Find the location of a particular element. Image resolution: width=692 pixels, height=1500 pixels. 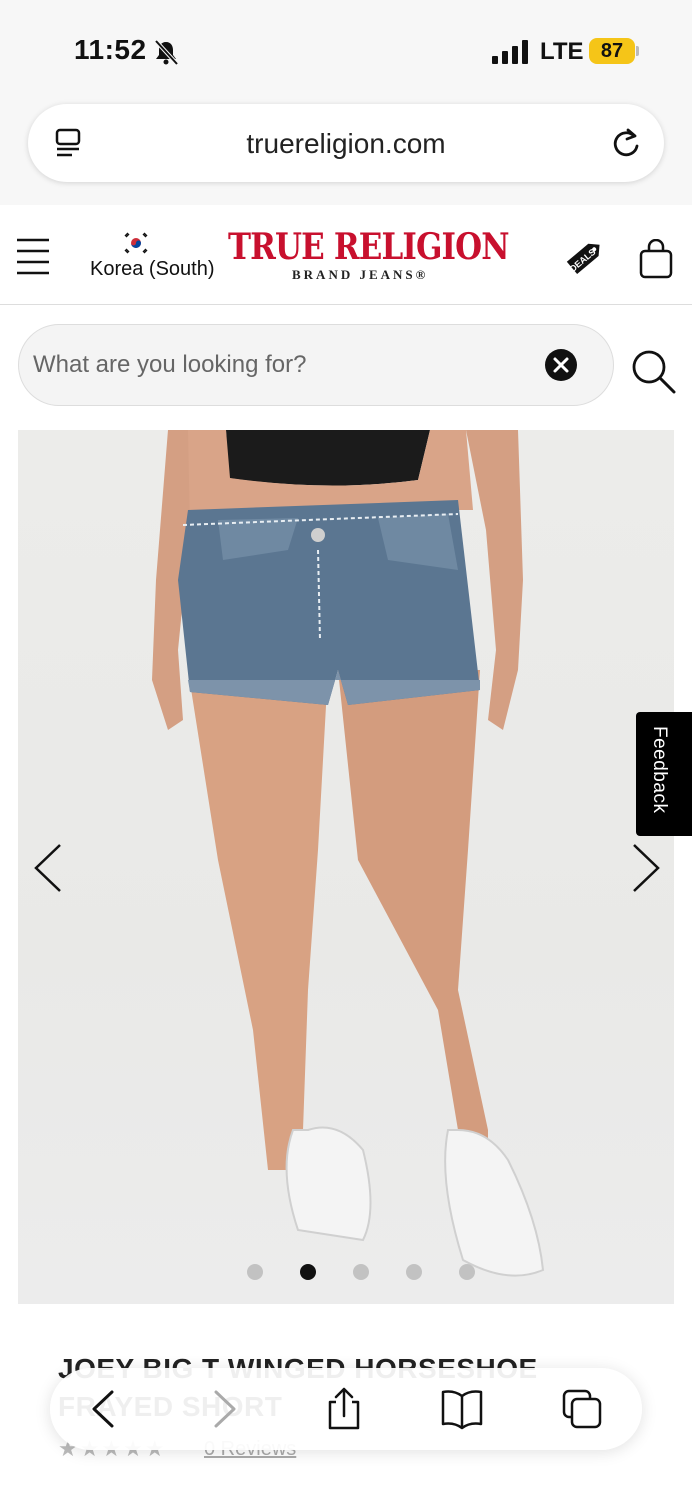

logo-wordmark: TRUE RELIGION is located at coordinates (369, 247).